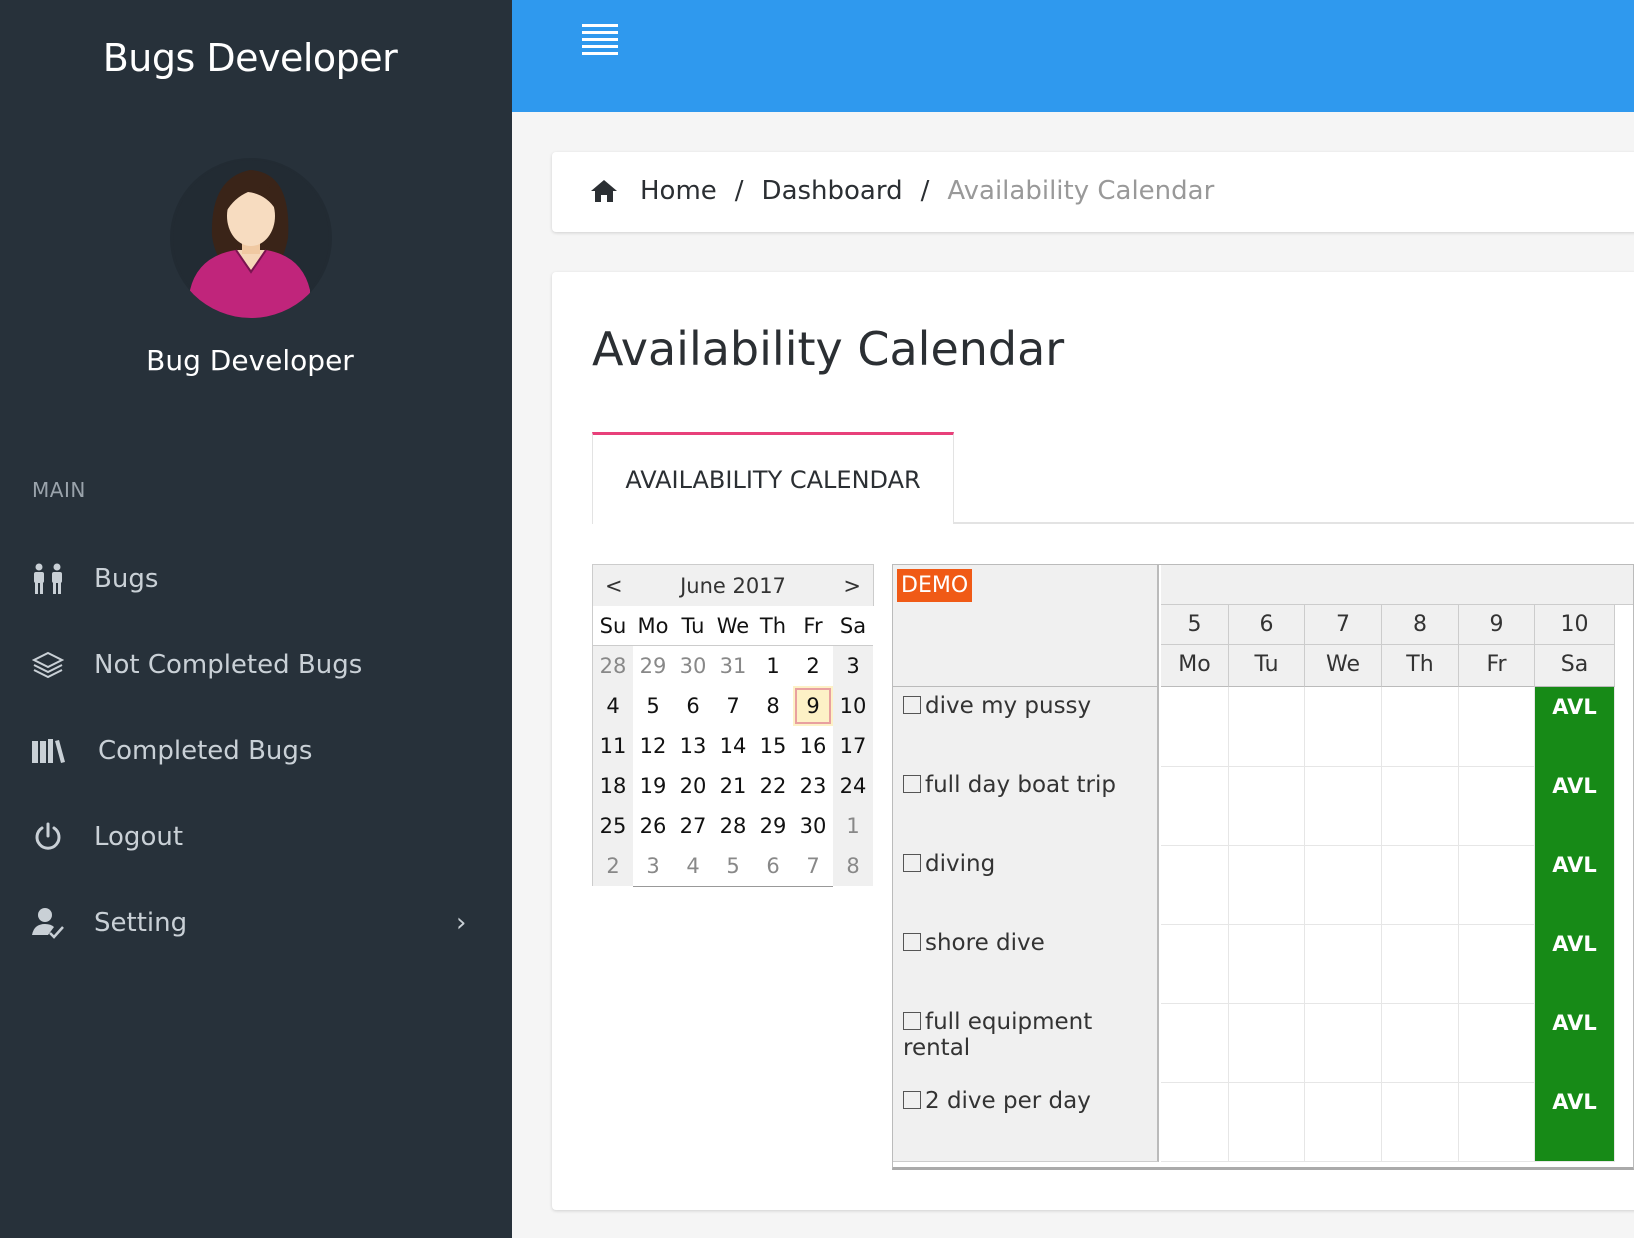  I want to click on resource-row-label: full equipment rental, so click(1026, 1043).